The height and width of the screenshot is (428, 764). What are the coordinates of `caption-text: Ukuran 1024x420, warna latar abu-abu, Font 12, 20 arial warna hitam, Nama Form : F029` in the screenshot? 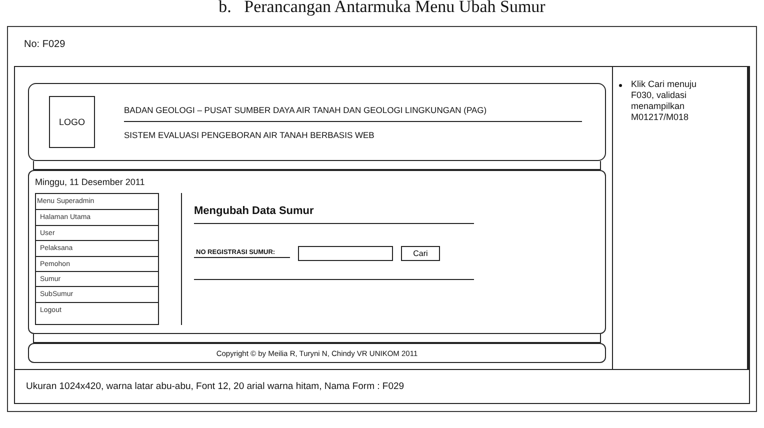 It's located at (215, 387).